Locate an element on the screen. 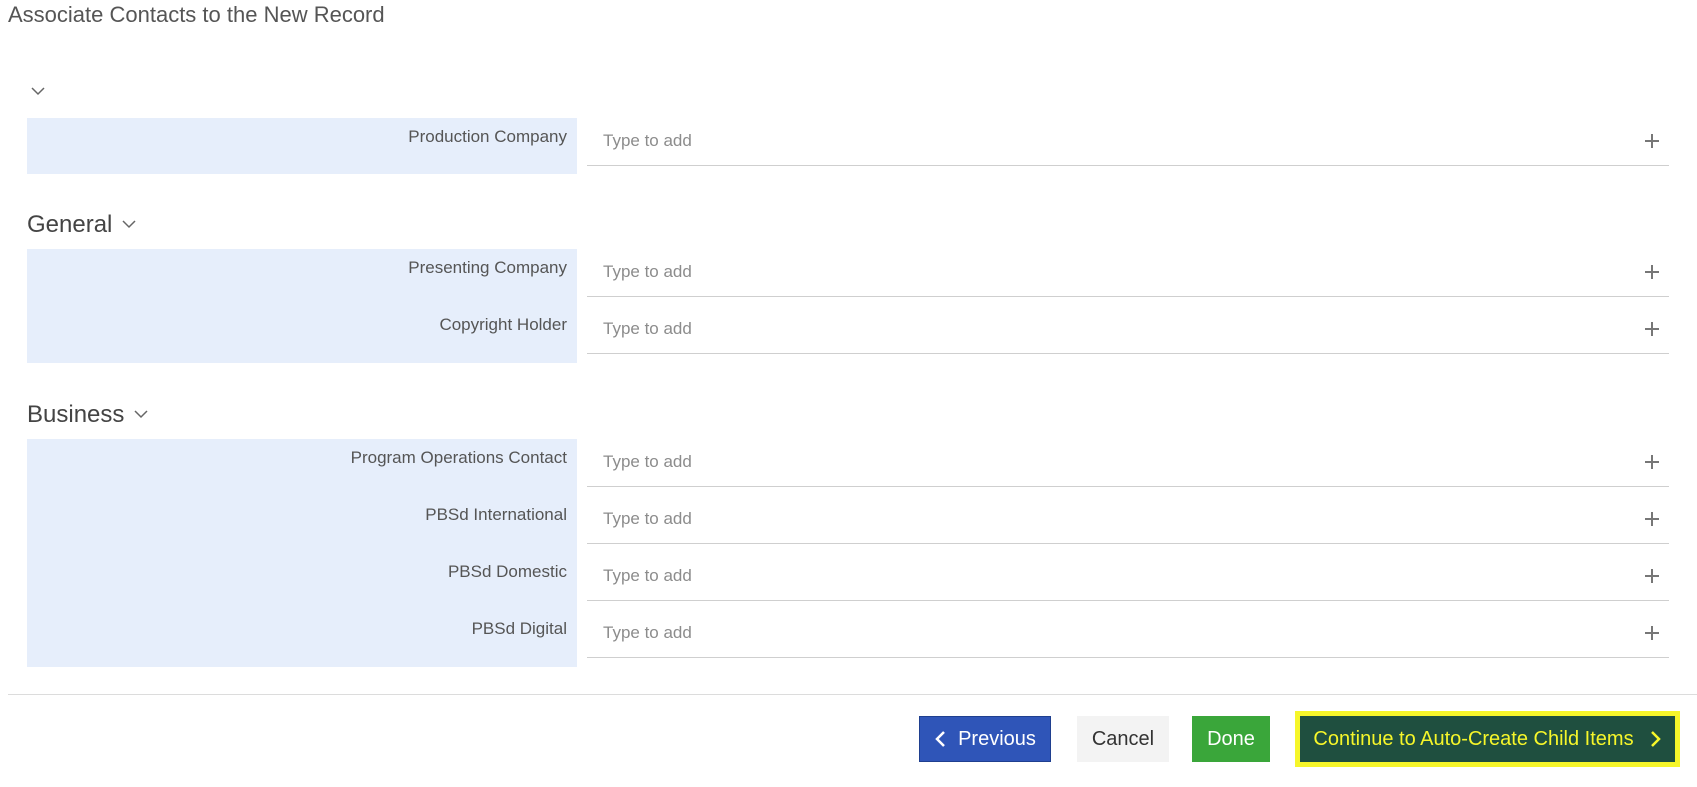 The height and width of the screenshot is (787, 1697). field-row-pbsd-digital: PBSd Digital is located at coordinates (848, 638).